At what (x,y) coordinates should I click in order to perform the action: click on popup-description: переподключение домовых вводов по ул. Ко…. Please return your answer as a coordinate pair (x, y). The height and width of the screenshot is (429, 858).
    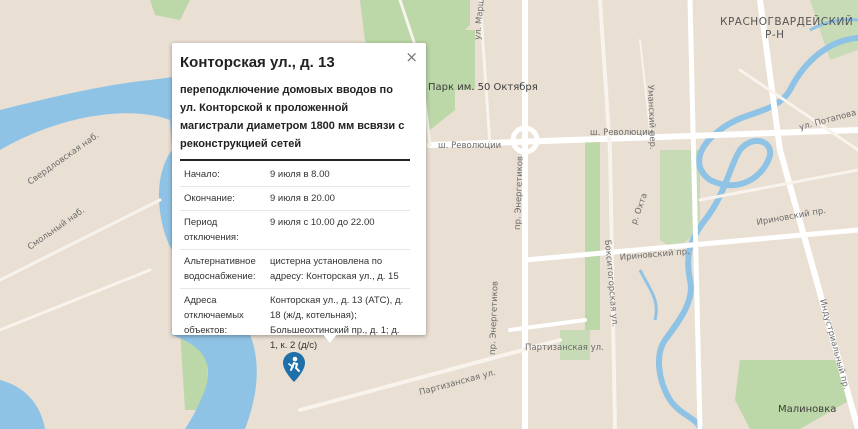
    Looking at the image, I should click on (295, 121).